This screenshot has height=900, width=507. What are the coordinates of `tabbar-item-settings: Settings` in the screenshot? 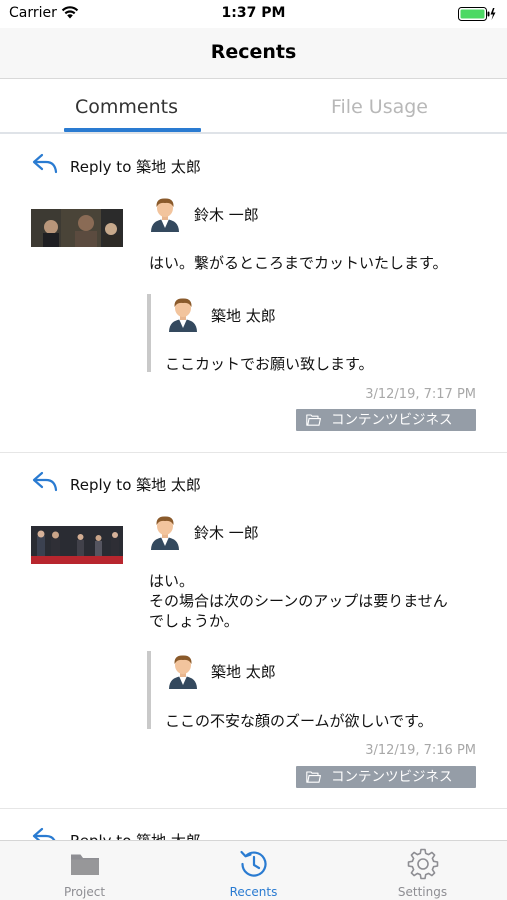 It's located at (422, 870).